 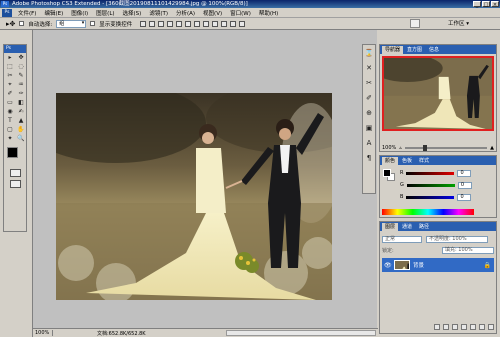 What do you see at coordinates (53, 13) in the screenshot?
I see `menu-edit: 编辑(E)` at bounding box center [53, 13].